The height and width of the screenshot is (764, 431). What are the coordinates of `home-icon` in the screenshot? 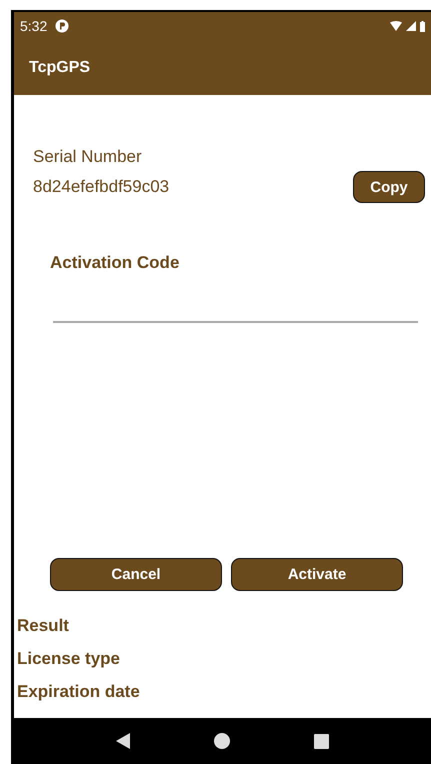 It's located at (222, 741).